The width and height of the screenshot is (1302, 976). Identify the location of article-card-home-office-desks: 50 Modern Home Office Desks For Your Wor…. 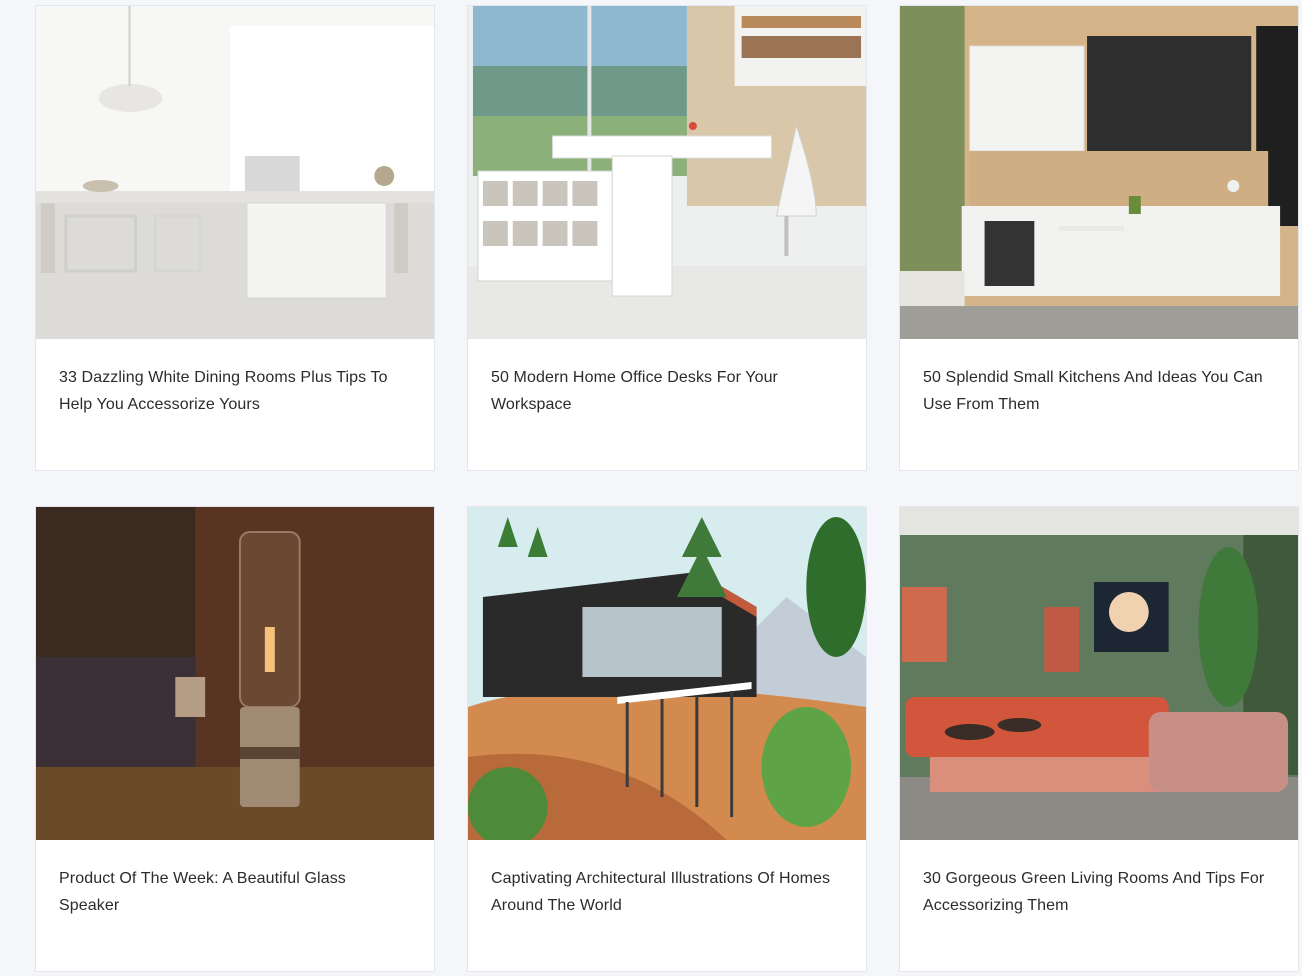
(667, 238).